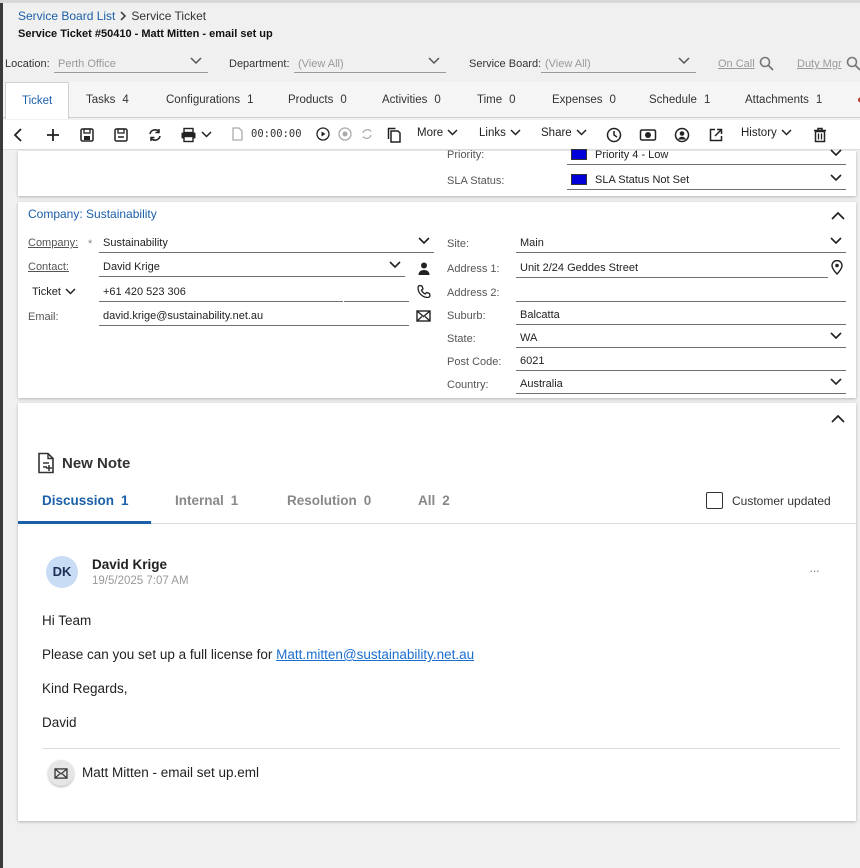 The height and width of the screenshot is (868, 860). Describe the element at coordinates (53, 243) in the screenshot. I see `company-label: Company:` at that location.